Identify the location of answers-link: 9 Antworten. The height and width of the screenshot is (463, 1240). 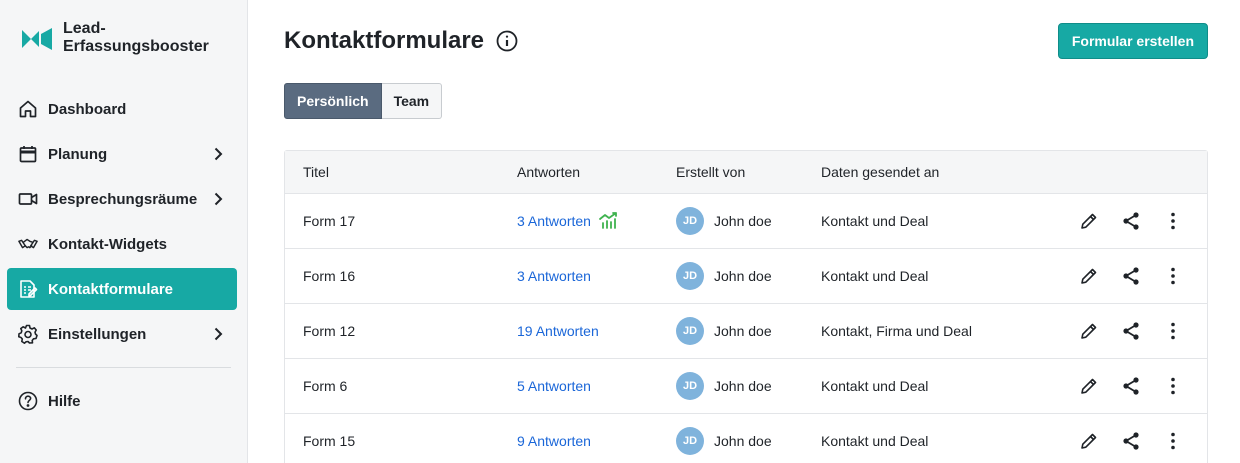
(554, 441).